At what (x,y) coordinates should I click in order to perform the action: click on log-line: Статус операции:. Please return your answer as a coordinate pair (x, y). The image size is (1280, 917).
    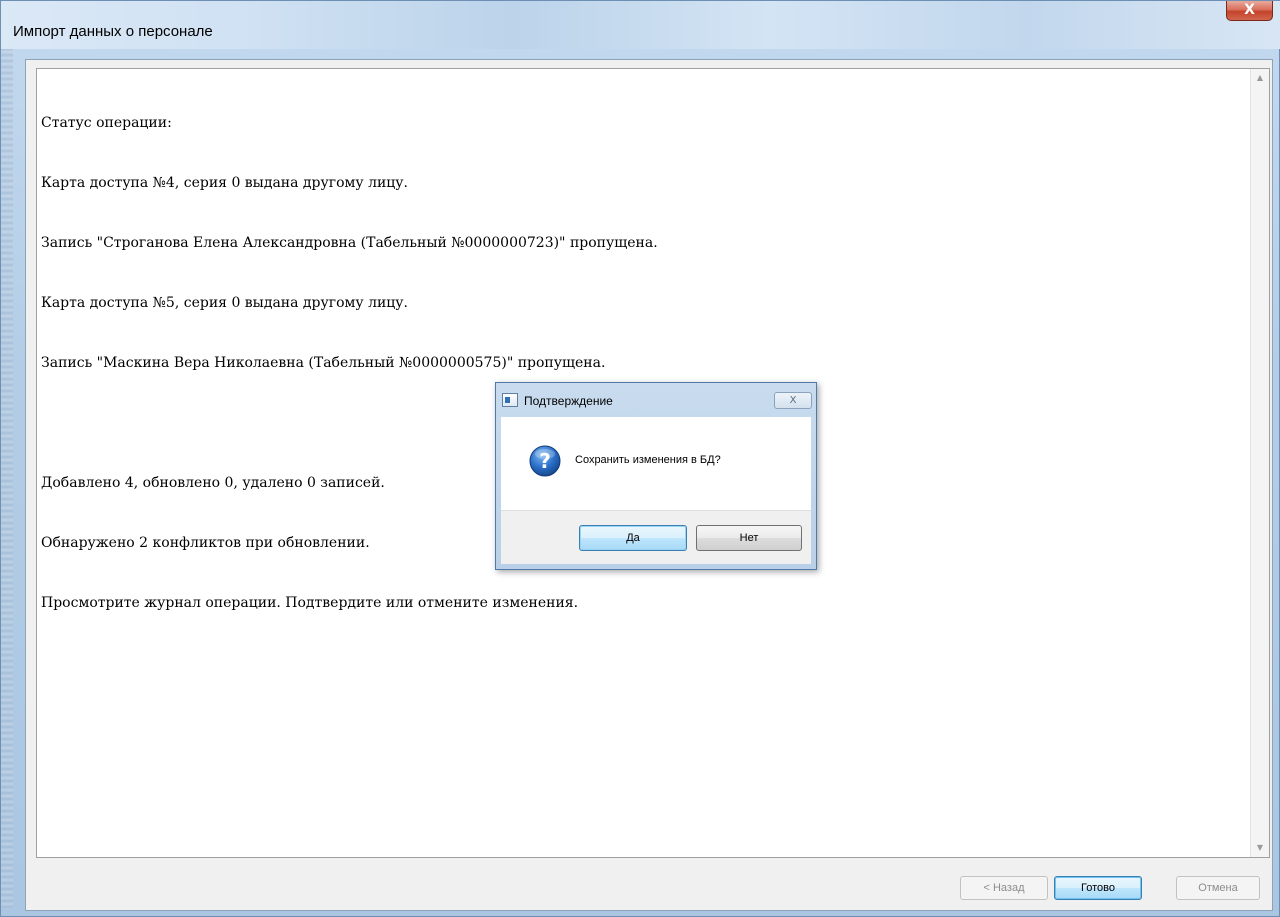
    Looking at the image, I should click on (106, 123).